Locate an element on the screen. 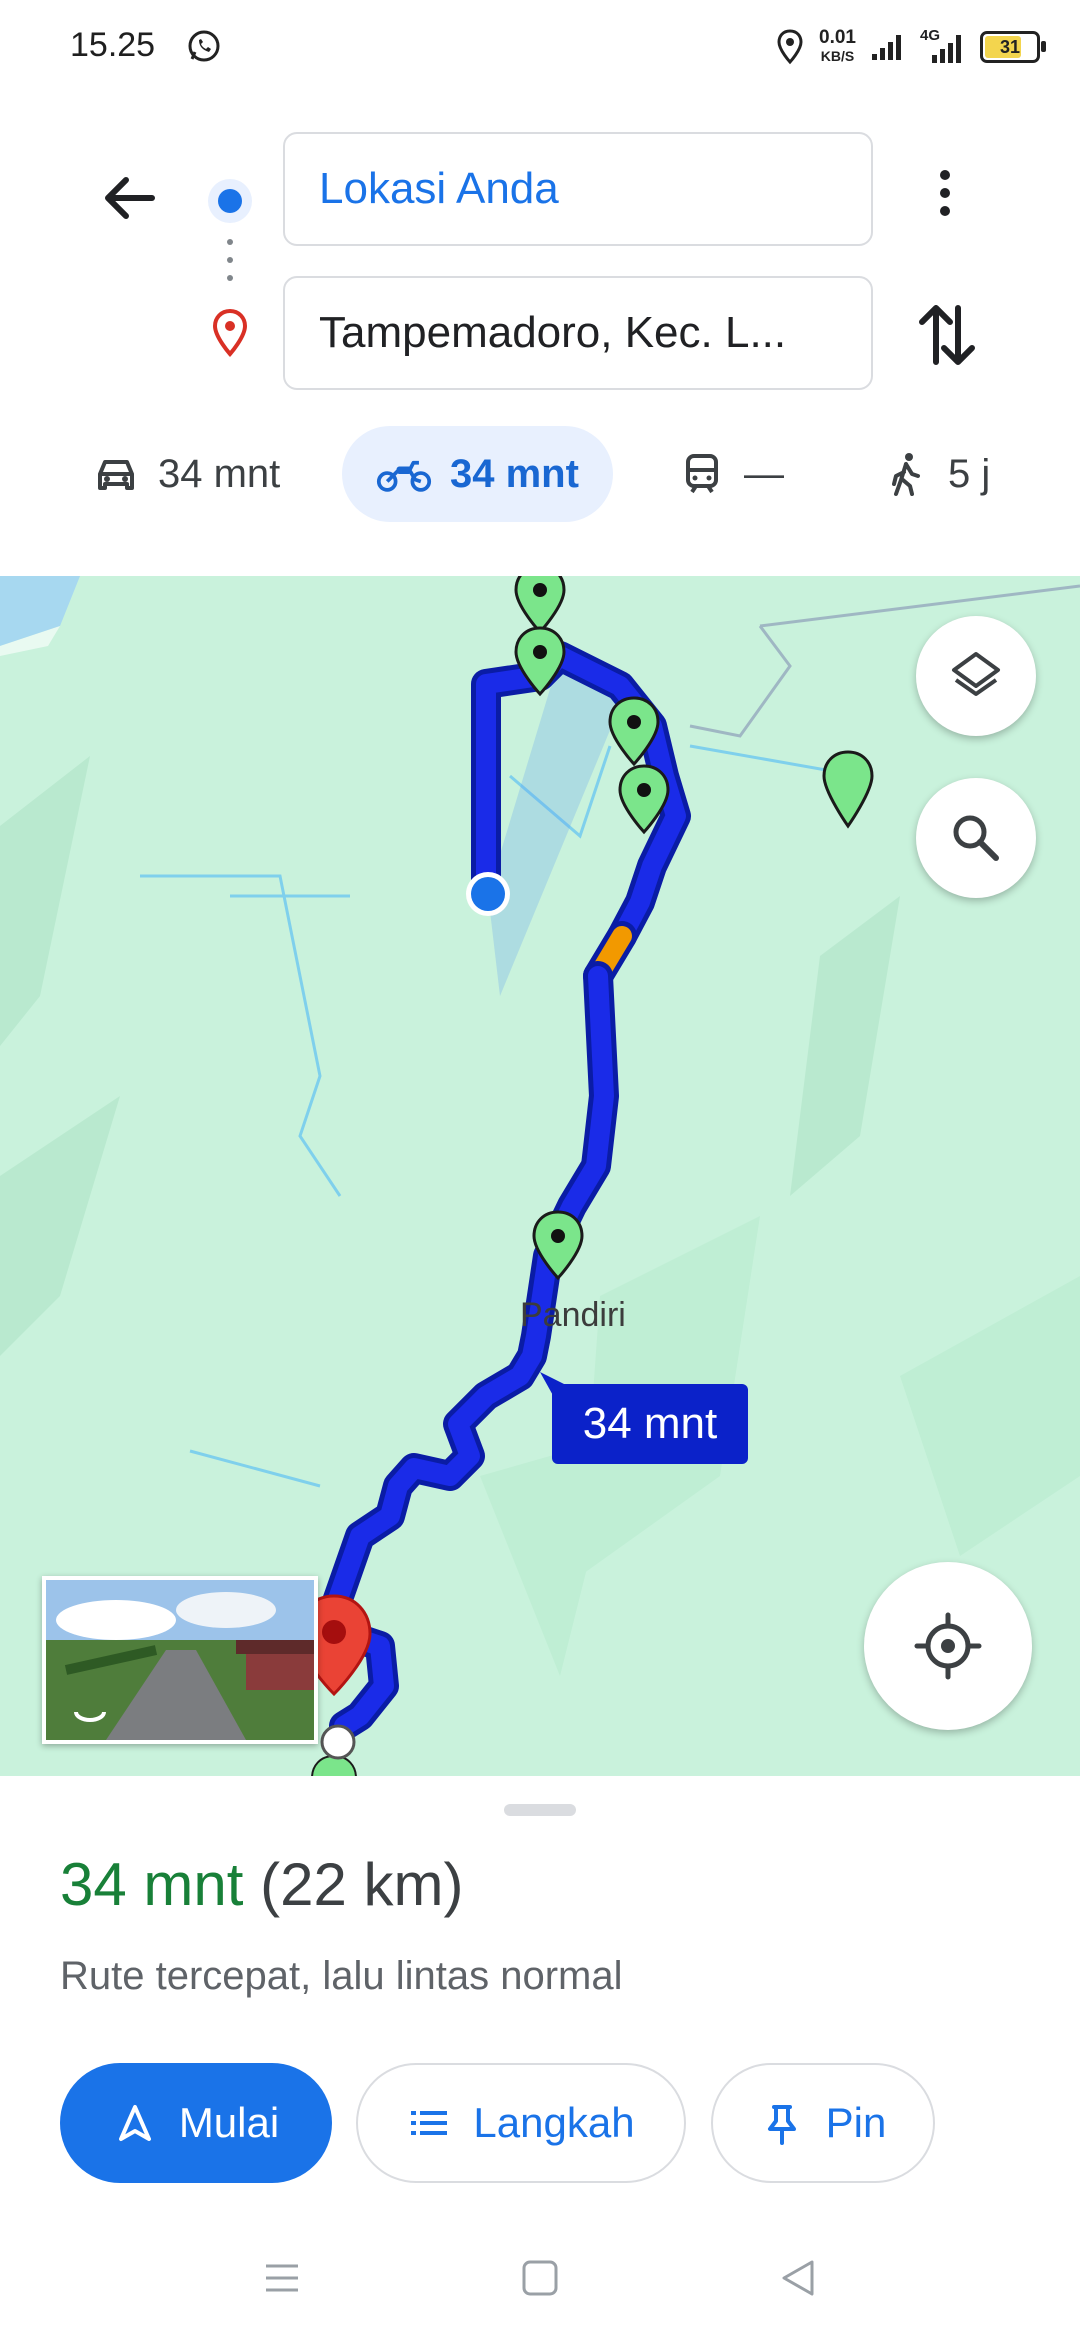 The height and width of the screenshot is (2340, 1080). mode-car-label: 34 mnt is located at coordinates (219, 473).